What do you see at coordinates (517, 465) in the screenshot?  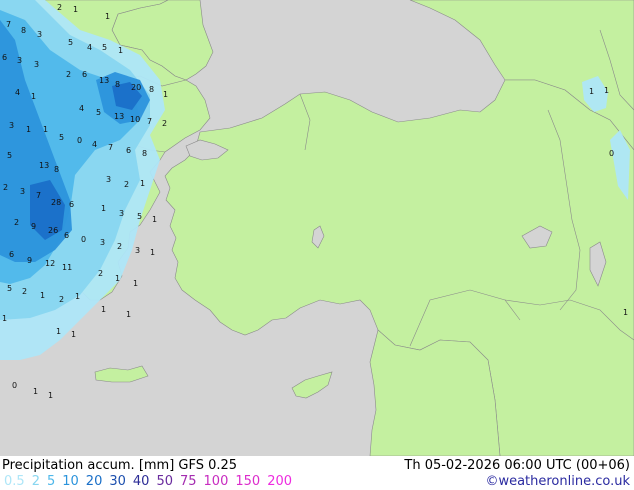 I see `valid-datetime: Th 05-02-2026 06:00 UTC (00+06)` at bounding box center [517, 465].